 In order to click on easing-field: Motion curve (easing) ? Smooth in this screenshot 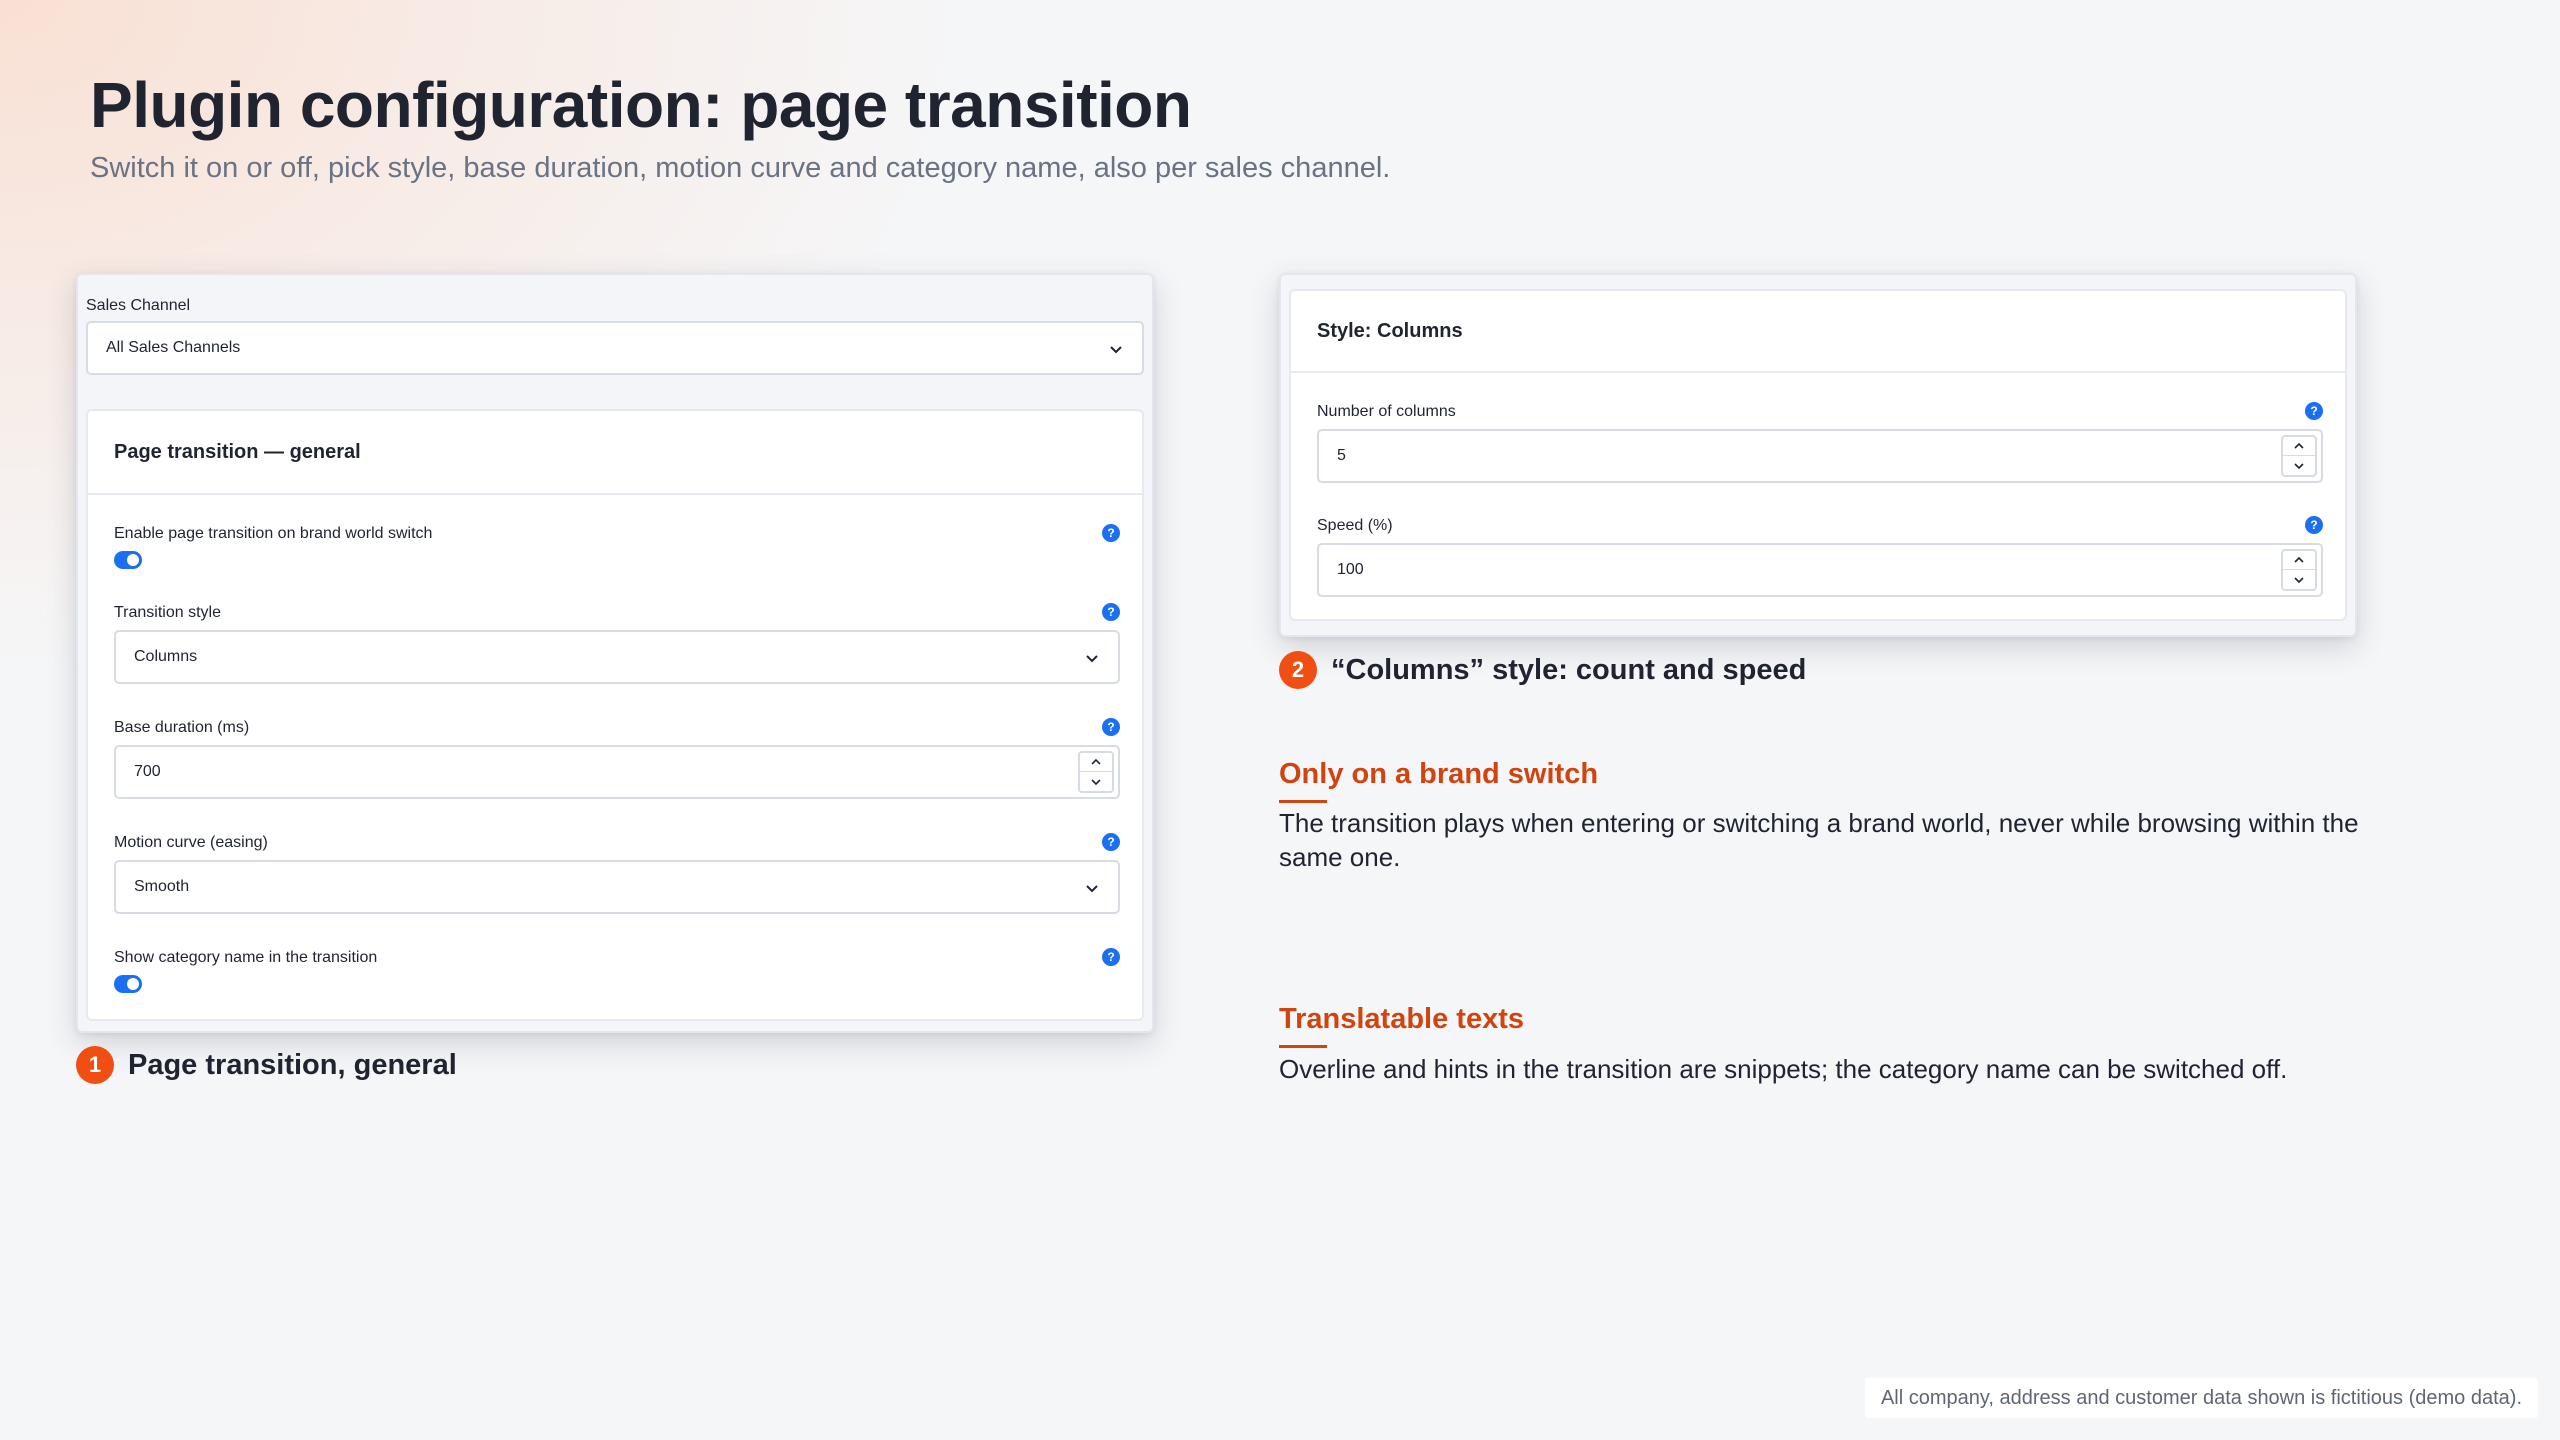, I will do `click(617, 874)`.